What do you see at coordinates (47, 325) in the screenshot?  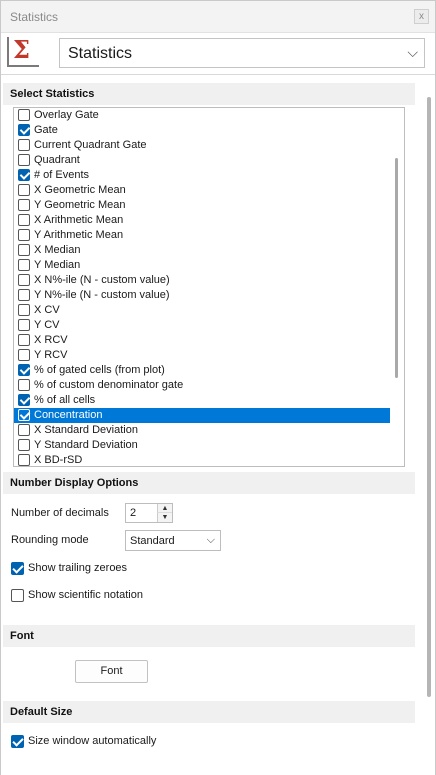 I see `statistic-label: Y CV` at bounding box center [47, 325].